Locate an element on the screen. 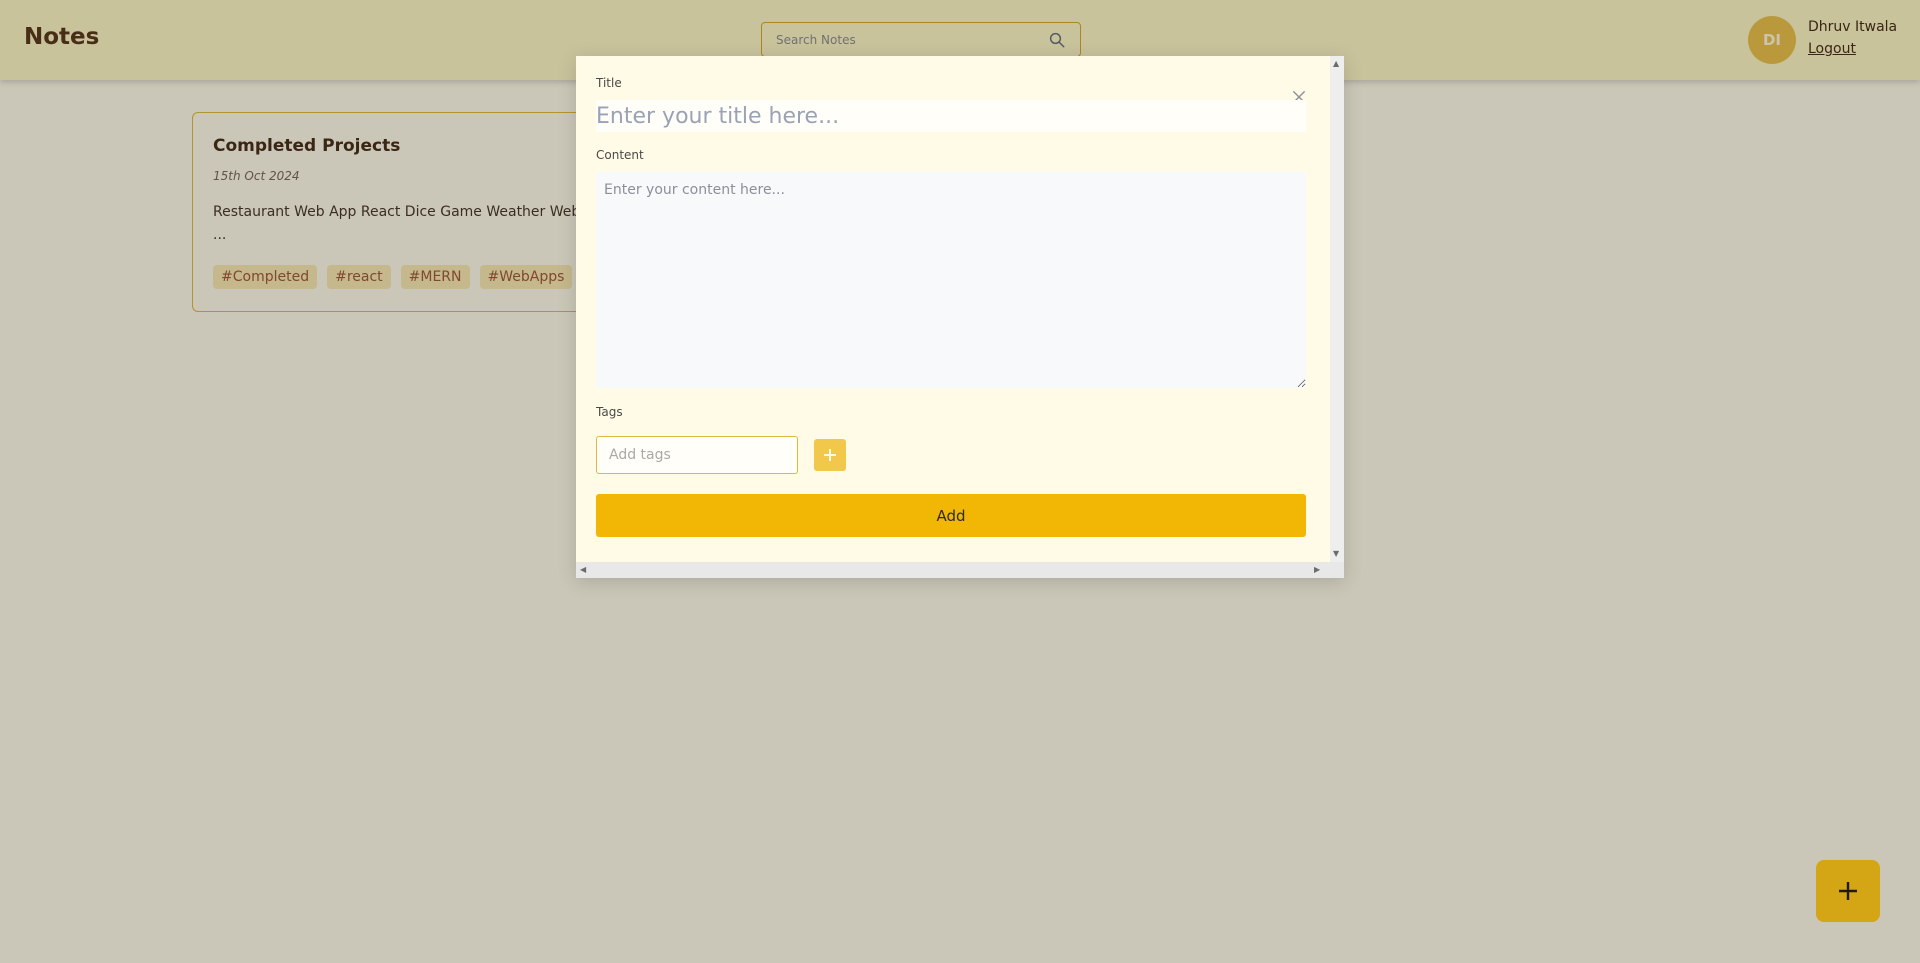 This screenshot has width=1920, height=963. content-textarea is located at coordinates (951, 280).